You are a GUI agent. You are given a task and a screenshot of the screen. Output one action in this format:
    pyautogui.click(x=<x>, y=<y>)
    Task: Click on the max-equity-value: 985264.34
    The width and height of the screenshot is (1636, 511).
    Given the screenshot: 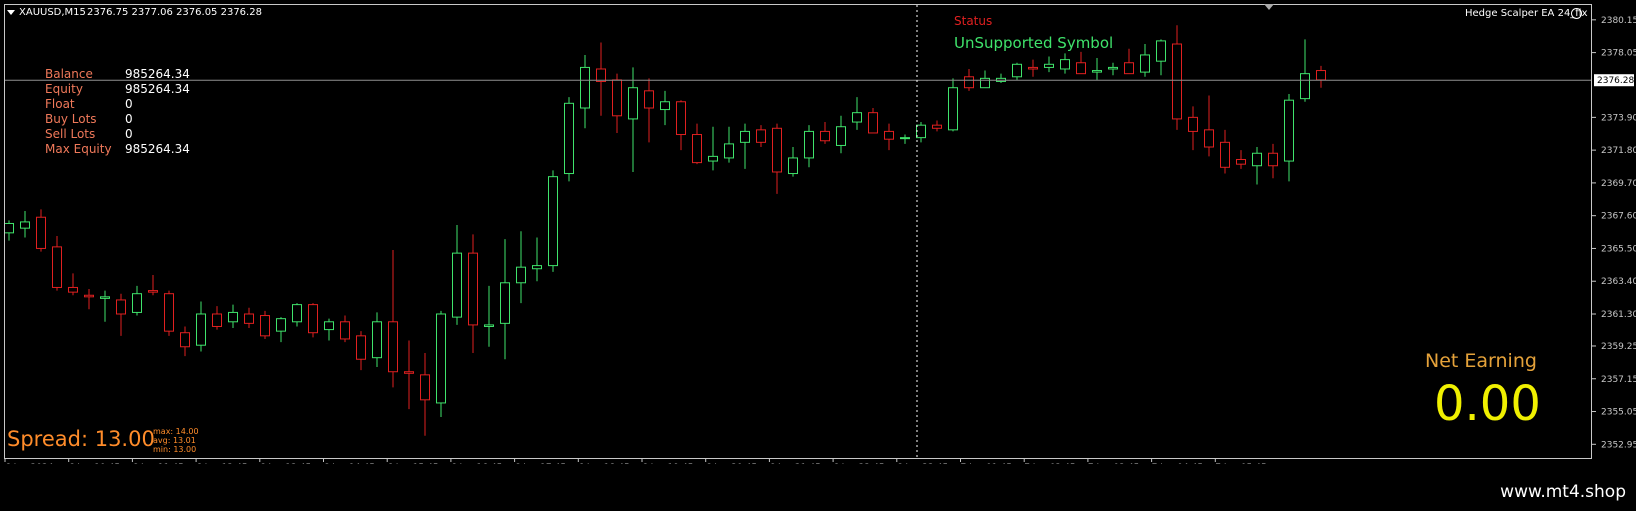 What is the action you would take?
    pyautogui.click(x=157, y=149)
    